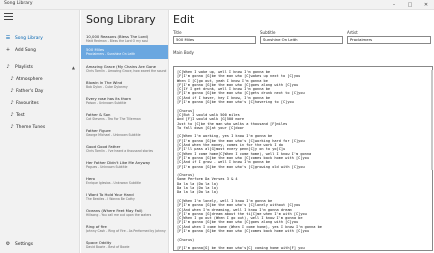 The height and width of the screenshot is (253, 434). What do you see at coordinates (24, 67) in the screenshot?
I see `nav-playlists-label: Playlists` at bounding box center [24, 67].